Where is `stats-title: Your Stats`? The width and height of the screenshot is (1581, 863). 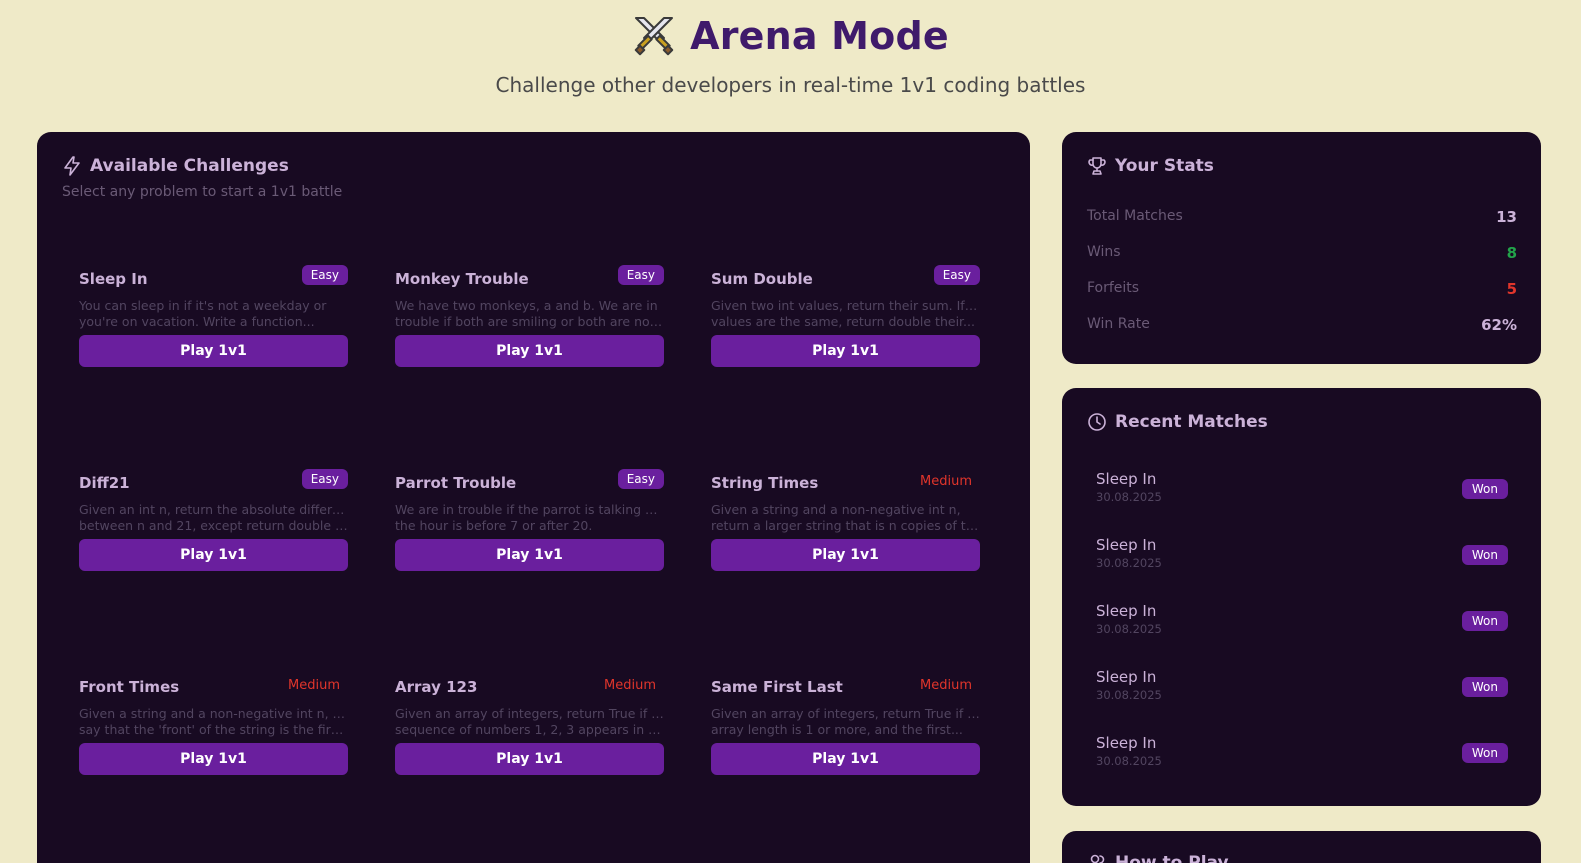
stats-title: Your Stats is located at coordinates (1164, 166).